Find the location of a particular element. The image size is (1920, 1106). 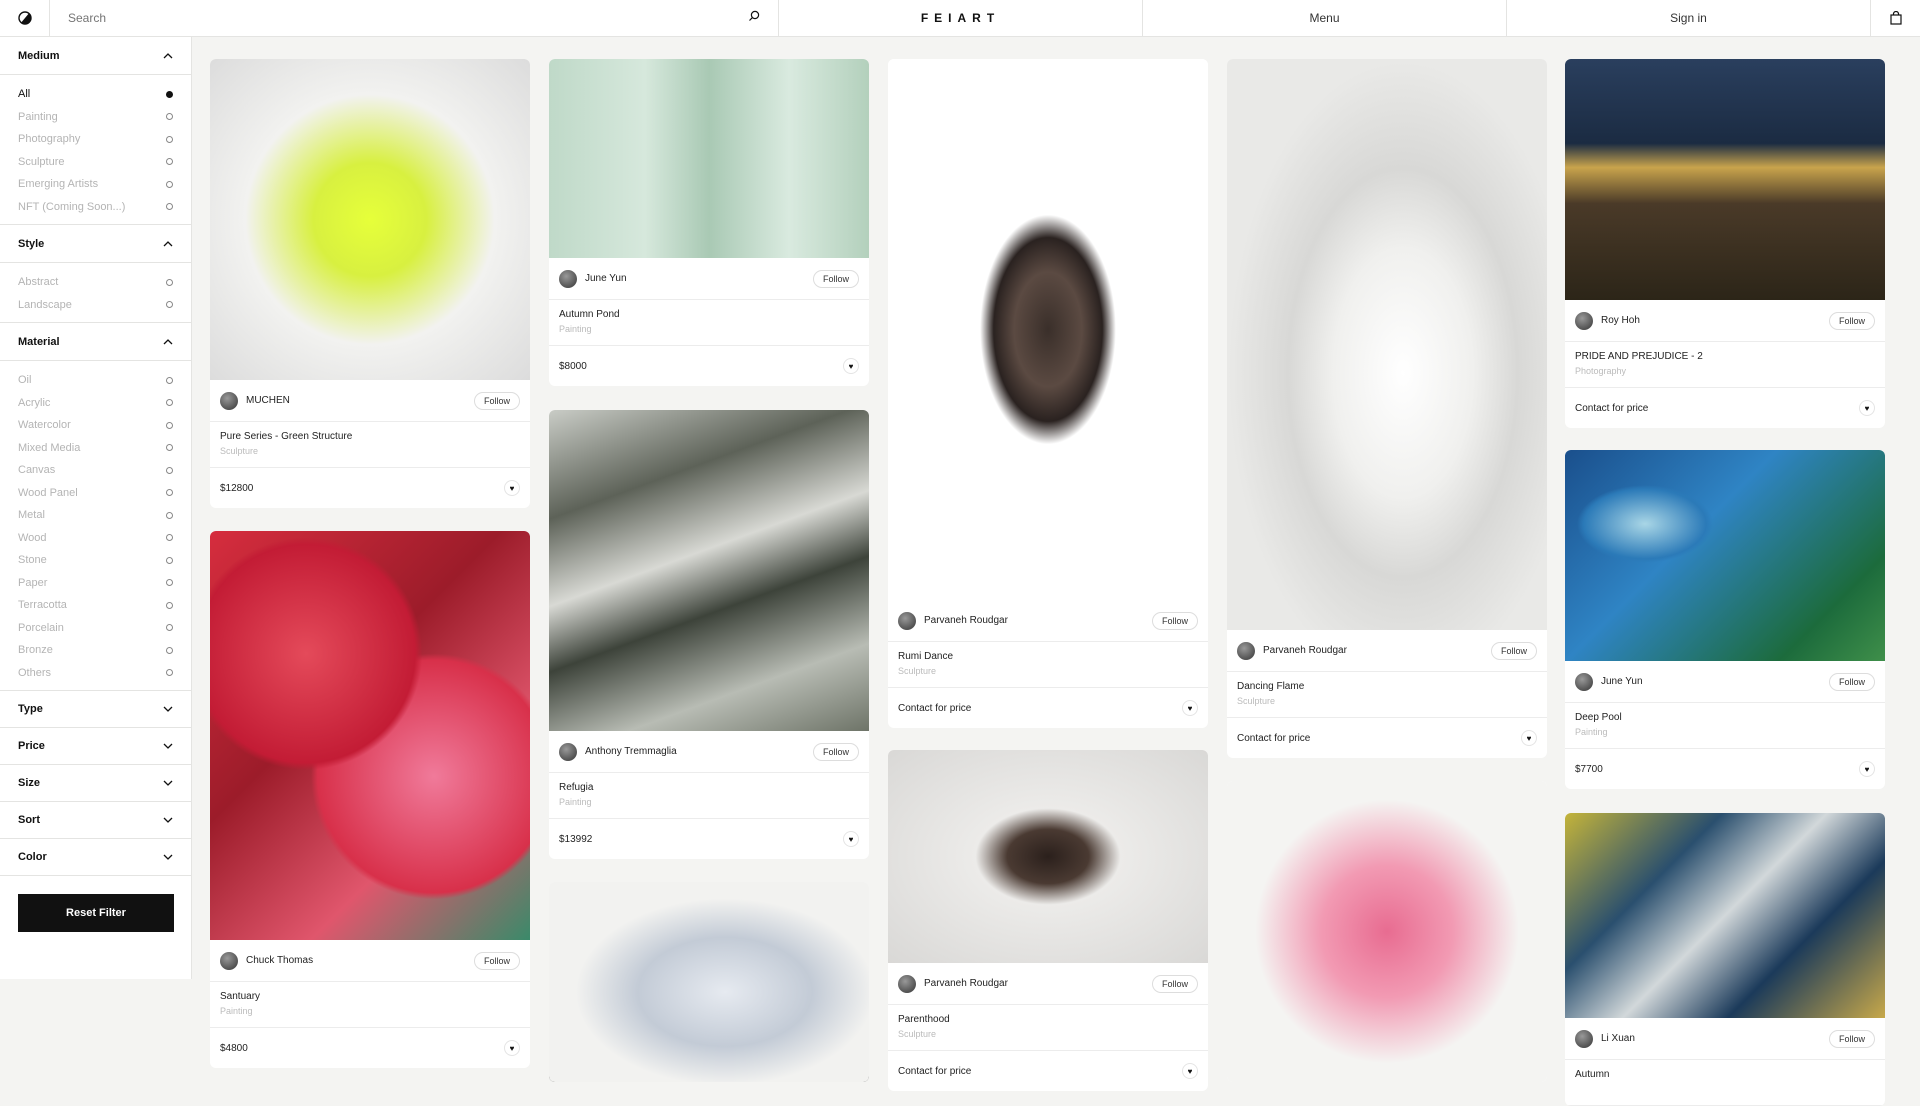

artwork-title: Rumi Dance is located at coordinates (1048, 656).